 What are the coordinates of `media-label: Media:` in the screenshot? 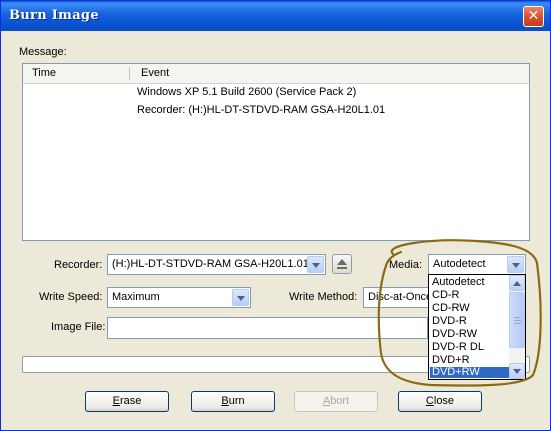 It's located at (406, 265).